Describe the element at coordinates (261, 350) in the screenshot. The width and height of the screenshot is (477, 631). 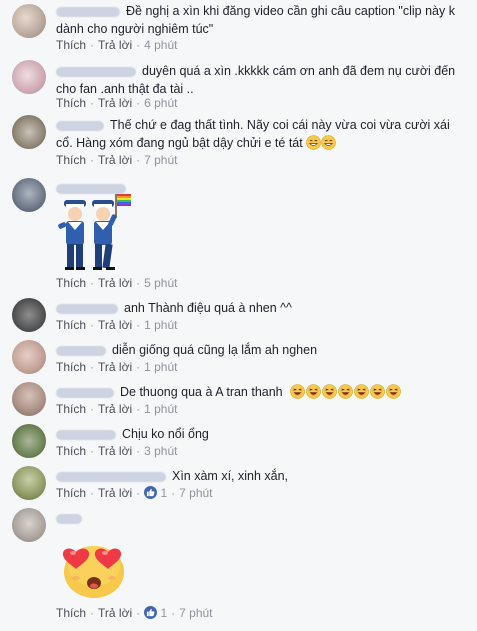
I see `comment-text: diễn giống quá cũng lạ lắm ah nghen` at that location.